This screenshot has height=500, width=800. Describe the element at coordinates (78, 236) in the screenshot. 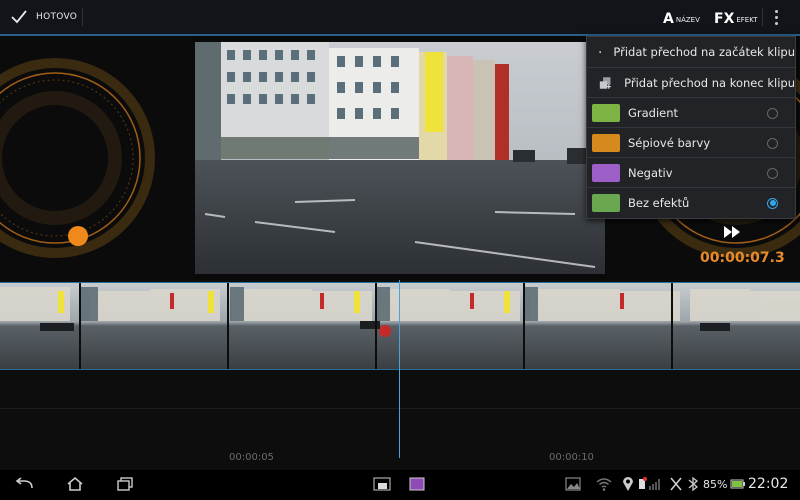

I see `dial-handle` at that location.